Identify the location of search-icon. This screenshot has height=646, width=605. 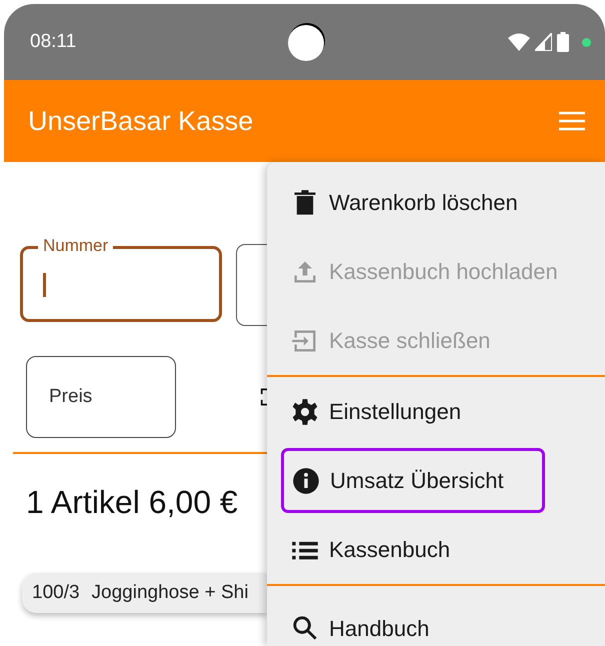
(305, 628).